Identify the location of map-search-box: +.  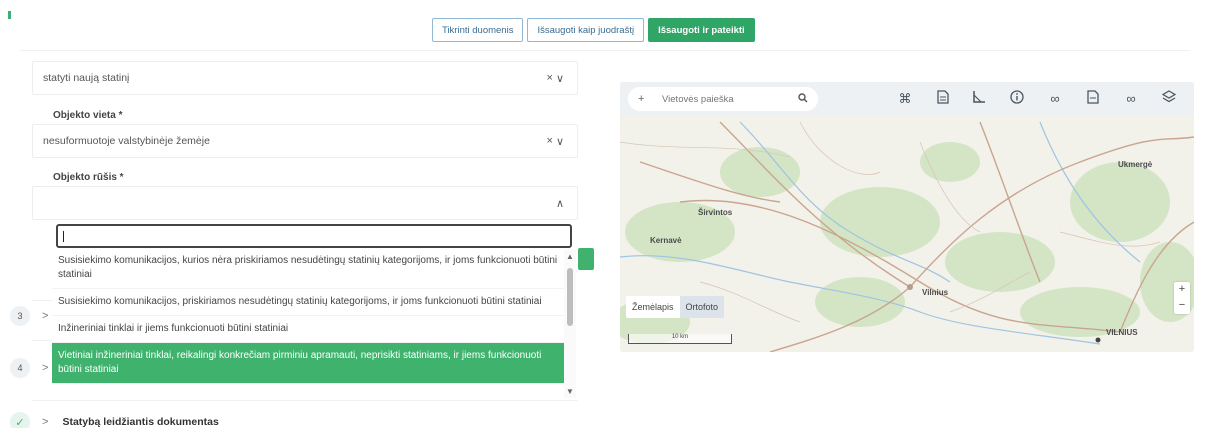
(723, 99).